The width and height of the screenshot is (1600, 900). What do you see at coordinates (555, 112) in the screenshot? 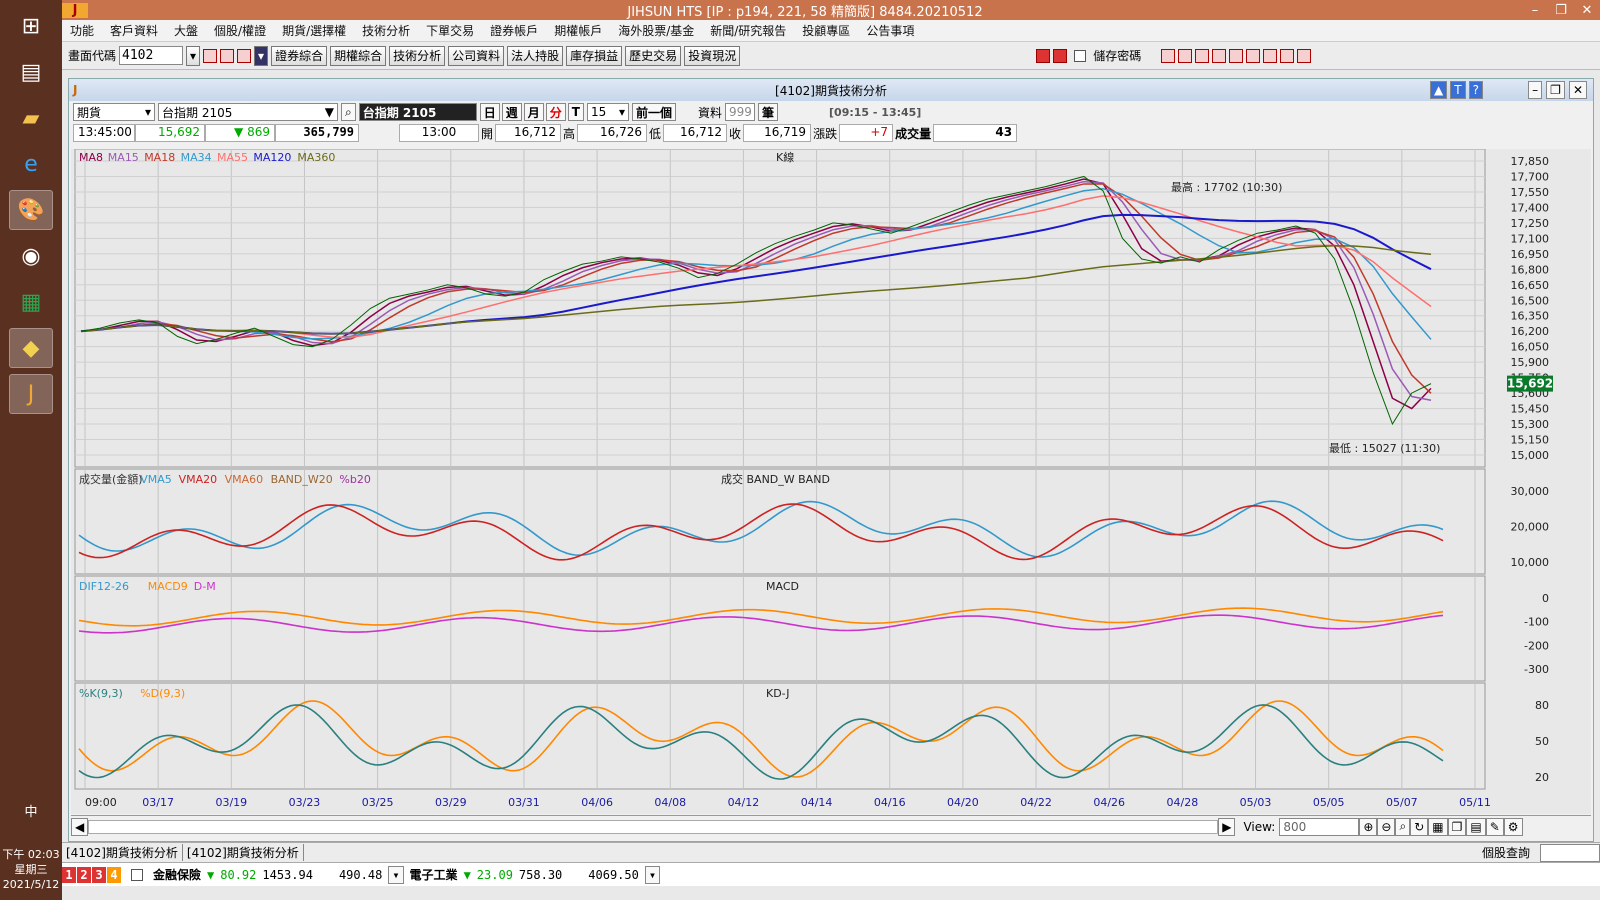
I see `period-tab-3: 分` at bounding box center [555, 112].